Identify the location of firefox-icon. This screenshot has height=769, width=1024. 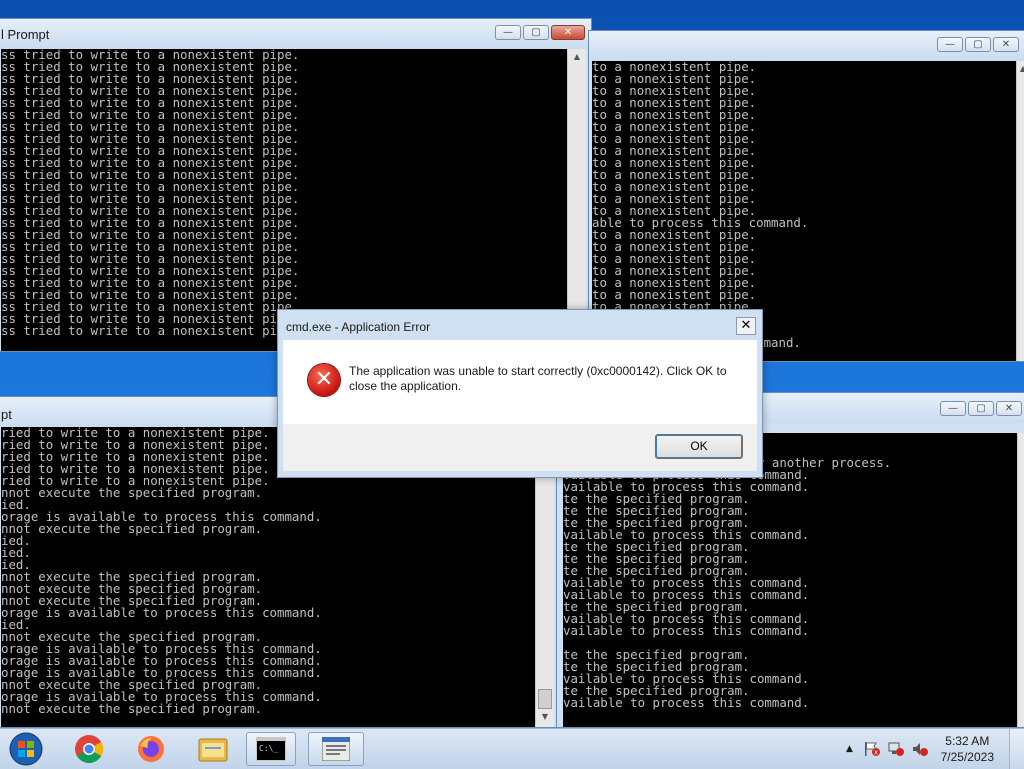
(151, 749).